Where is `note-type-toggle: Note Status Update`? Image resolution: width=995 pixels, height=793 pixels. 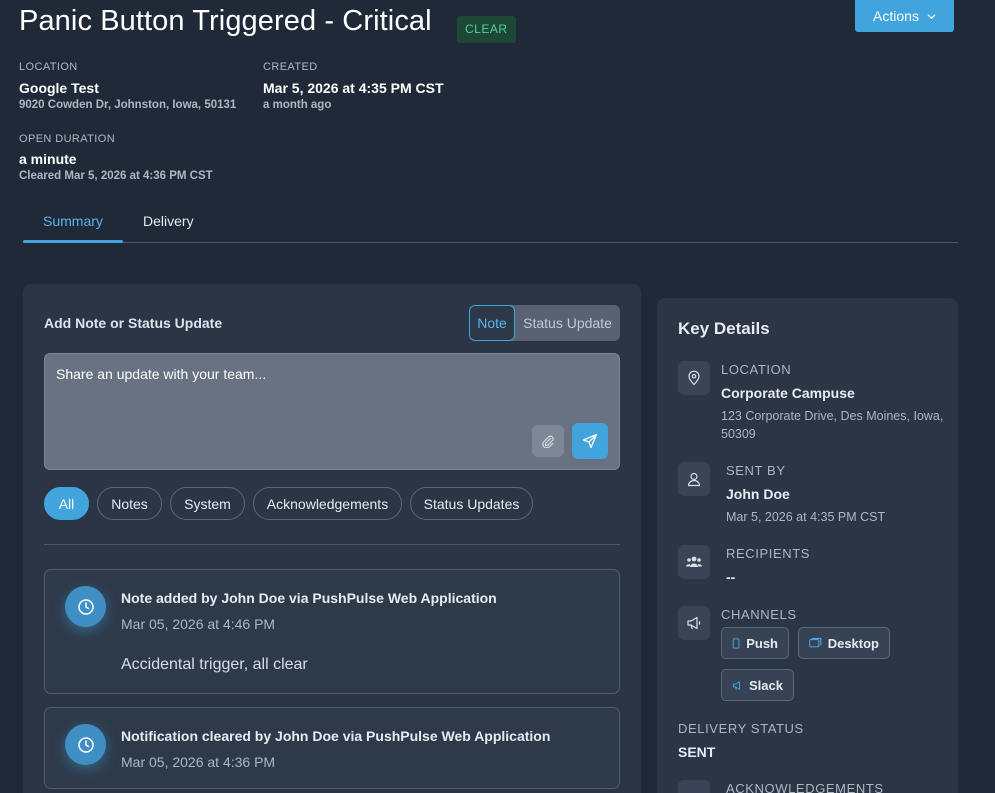
note-type-toggle: Note Status Update is located at coordinates (544, 323).